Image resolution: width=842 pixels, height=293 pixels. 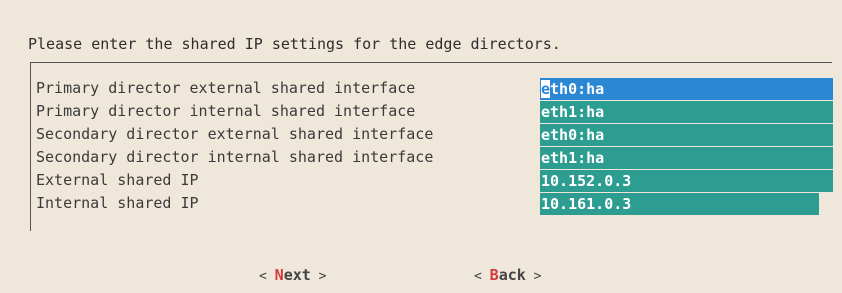 What do you see at coordinates (494, 275) in the screenshot?
I see `hotkey-letter: B` at bounding box center [494, 275].